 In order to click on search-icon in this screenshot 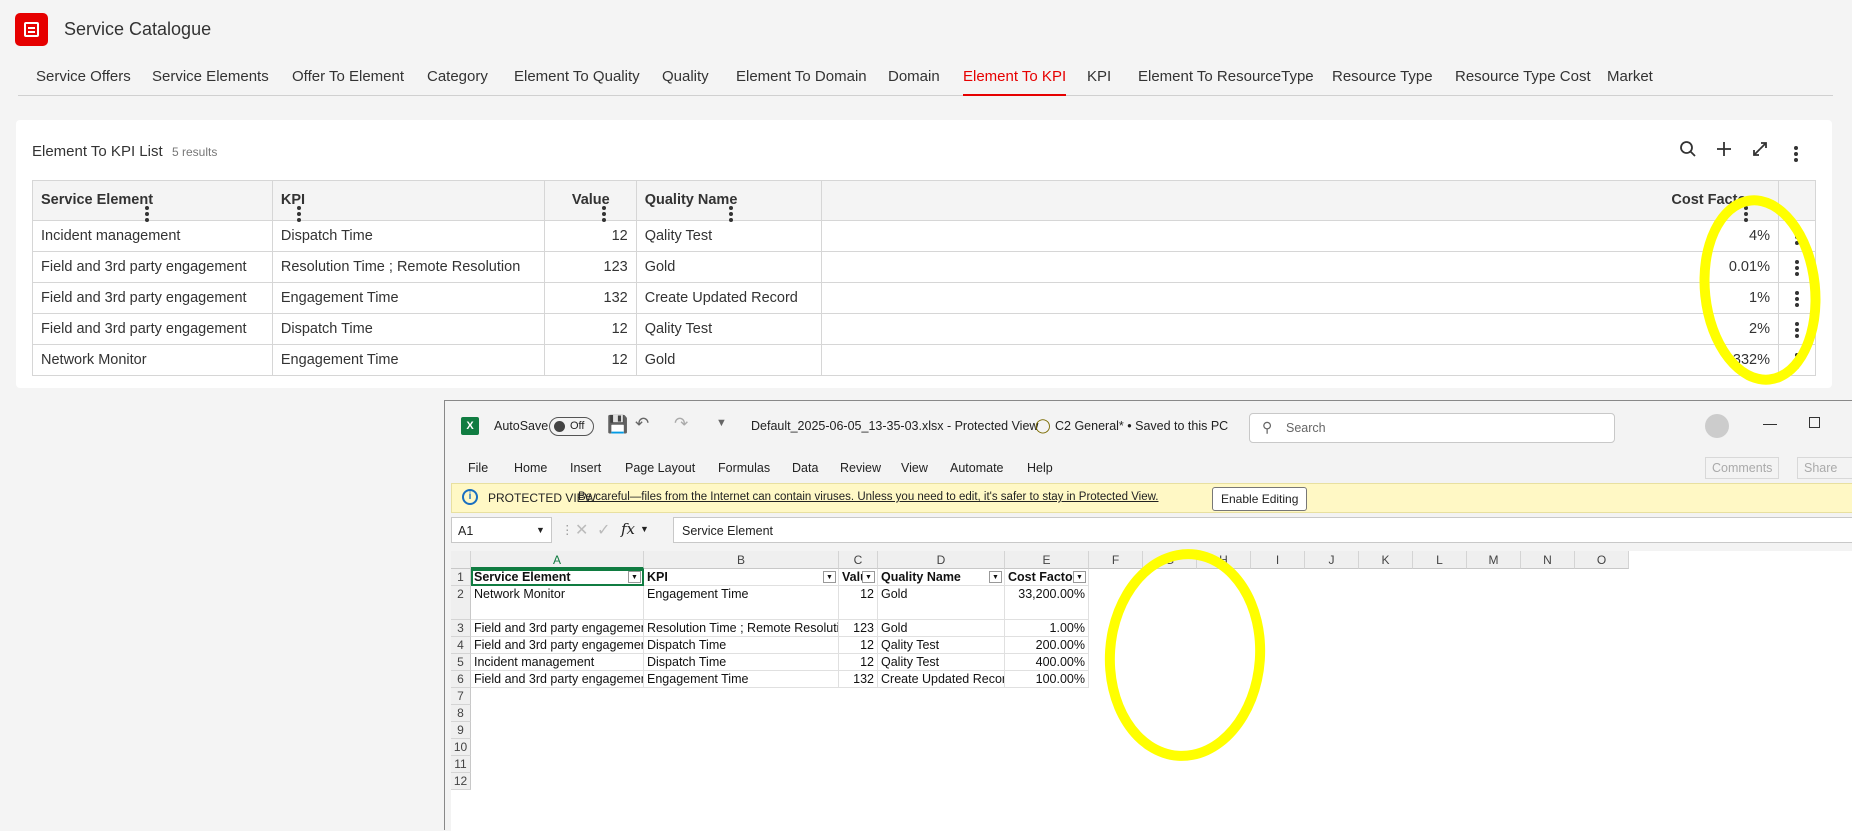, I will do `click(1688, 152)`.